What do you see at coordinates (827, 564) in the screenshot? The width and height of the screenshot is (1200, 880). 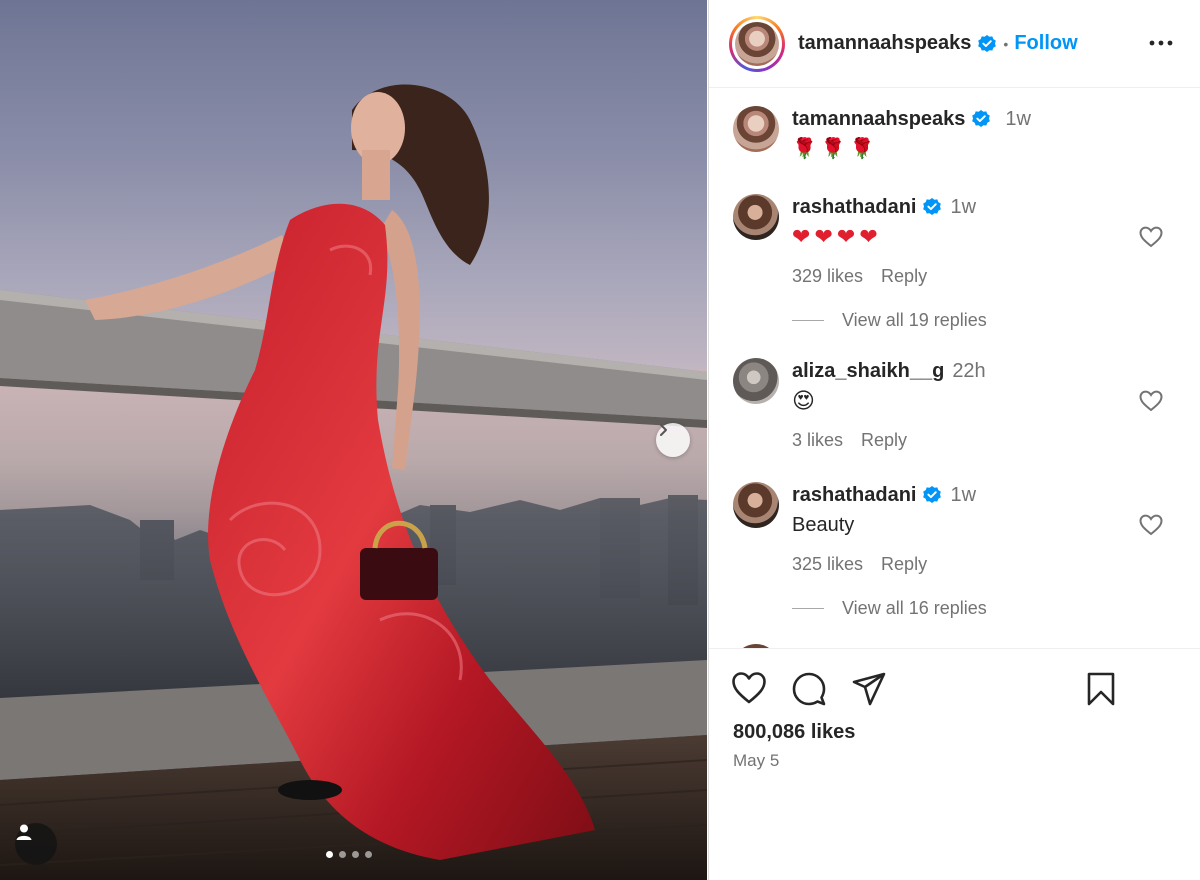 I see `comment-likes: 325 likes` at bounding box center [827, 564].